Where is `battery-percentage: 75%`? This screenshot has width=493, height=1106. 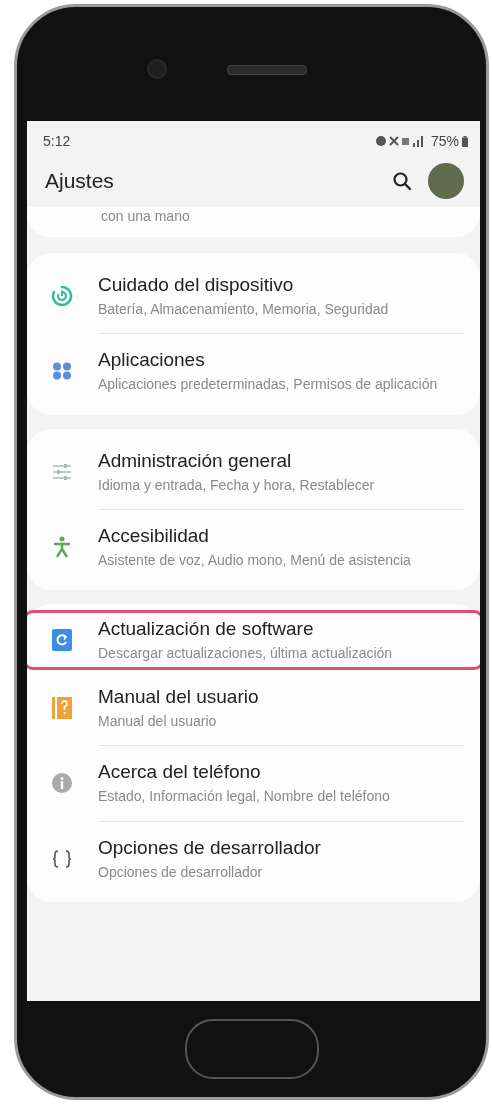
battery-percentage: 75% is located at coordinates (444, 141).